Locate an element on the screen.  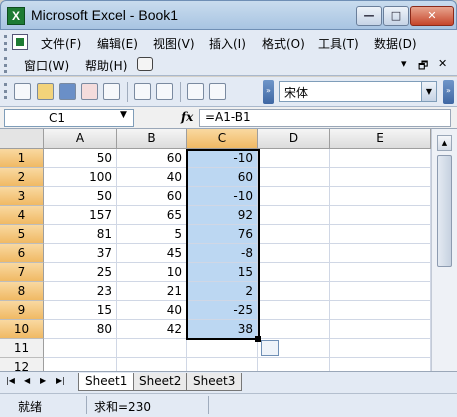
cell-b8: 21 is located at coordinates (152, 291).